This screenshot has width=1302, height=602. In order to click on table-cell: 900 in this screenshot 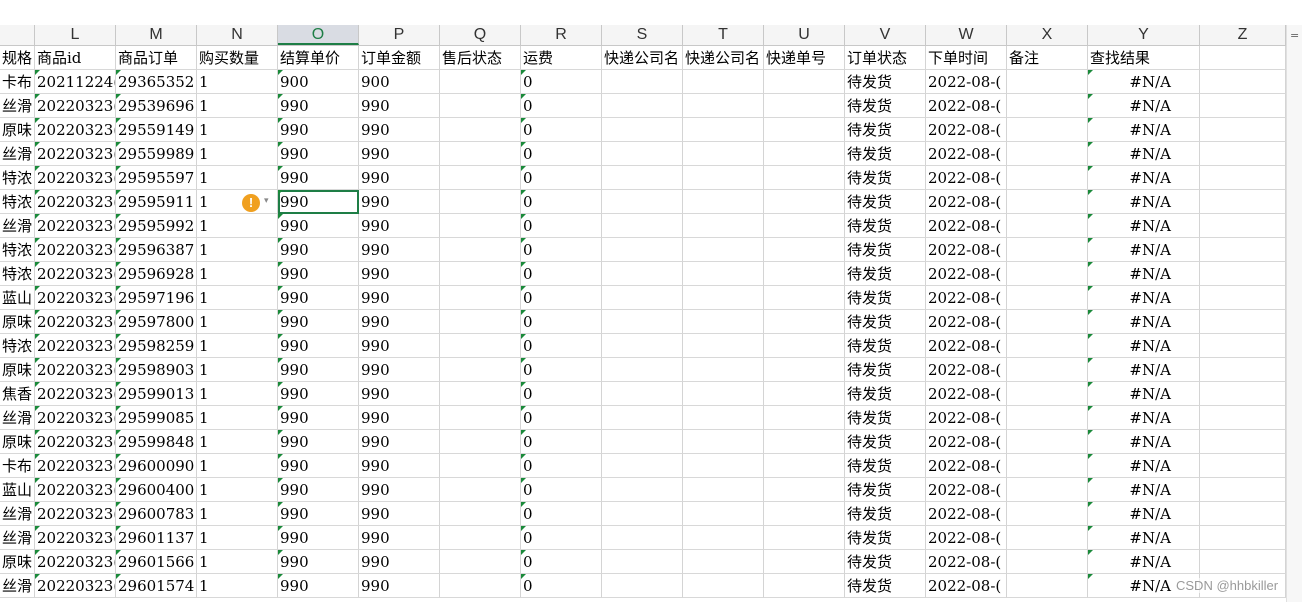, I will do `click(399, 82)`.